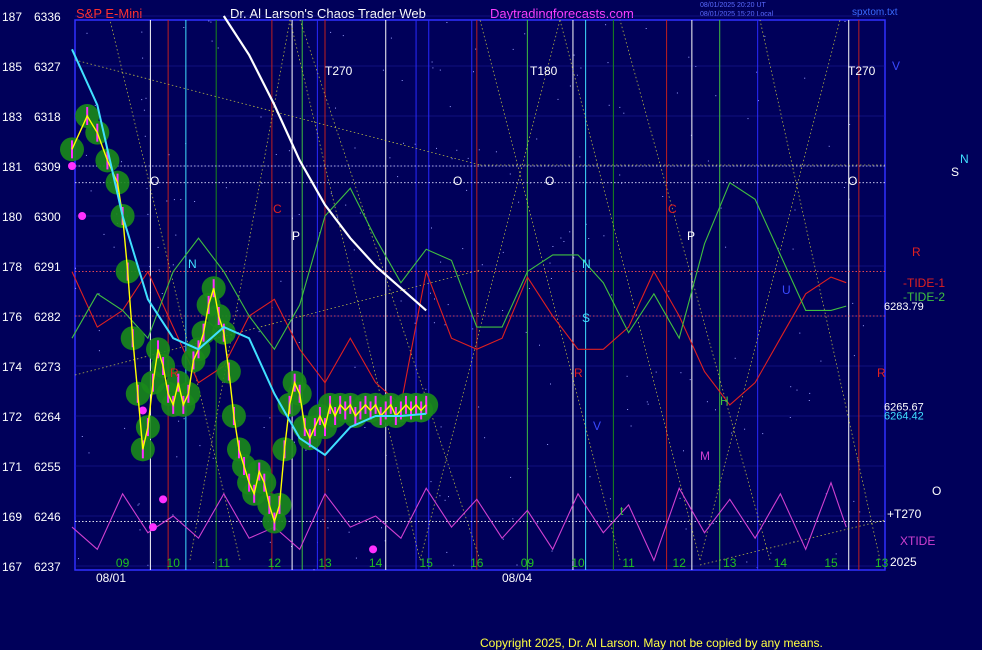  Describe the element at coordinates (862, 71) in the screenshot. I see `chart-annotation: T270` at that location.